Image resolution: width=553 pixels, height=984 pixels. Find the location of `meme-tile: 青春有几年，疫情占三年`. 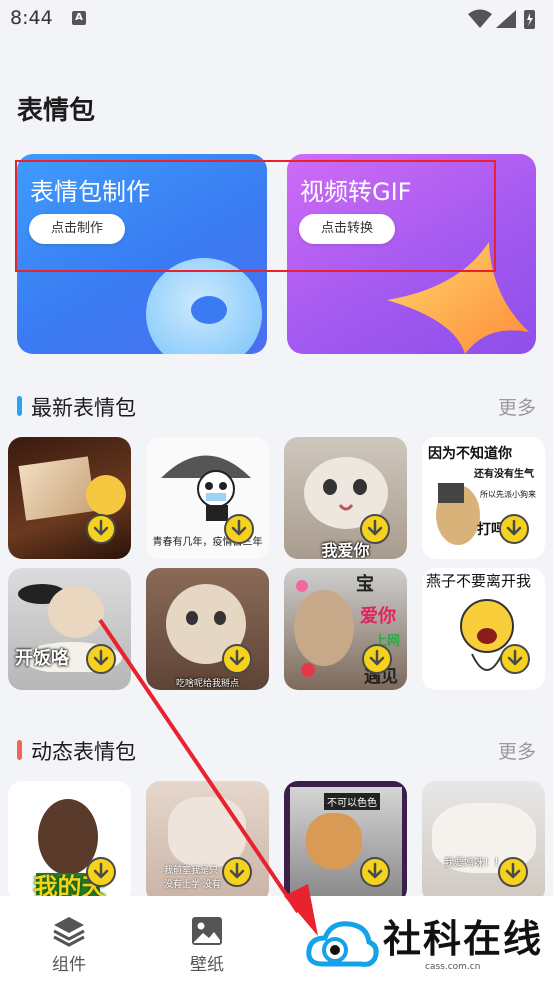

meme-tile: 青春有几年，疫情占三年 is located at coordinates (207, 498).